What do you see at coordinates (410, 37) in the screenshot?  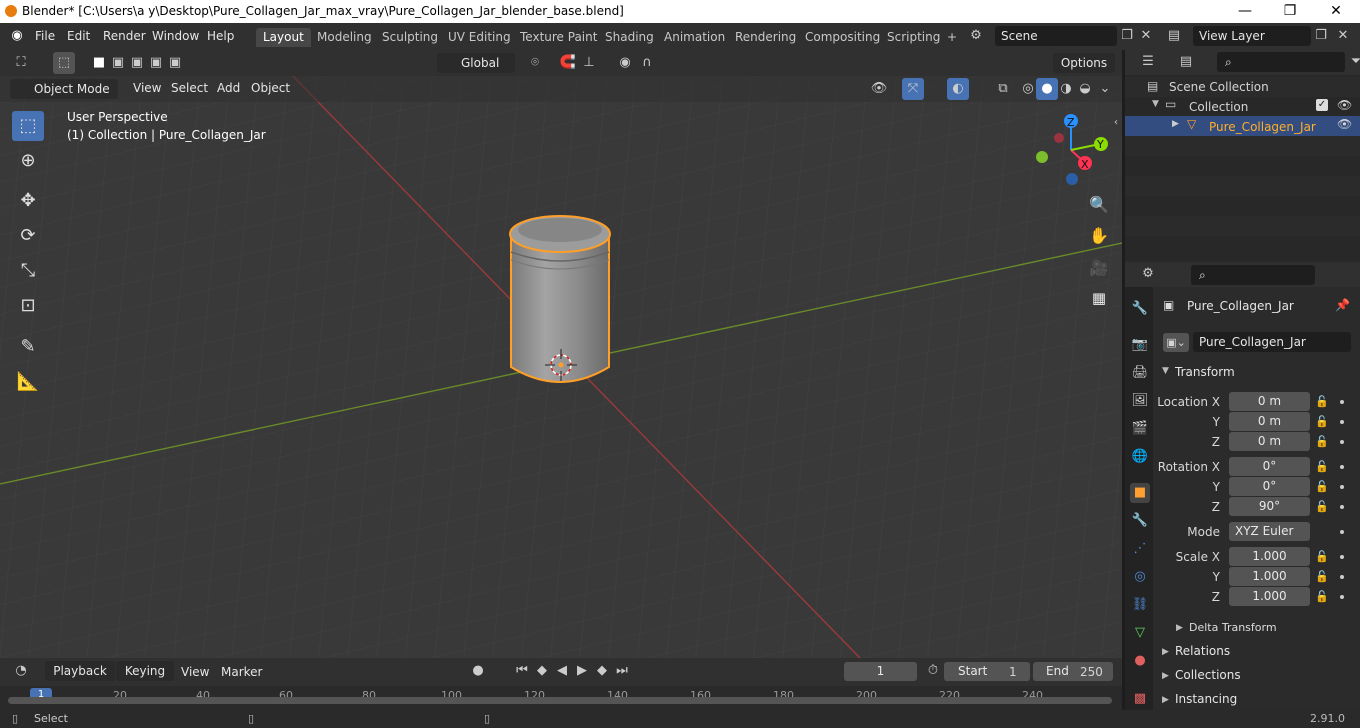 I see `tab-sculpting: Sculpting` at bounding box center [410, 37].